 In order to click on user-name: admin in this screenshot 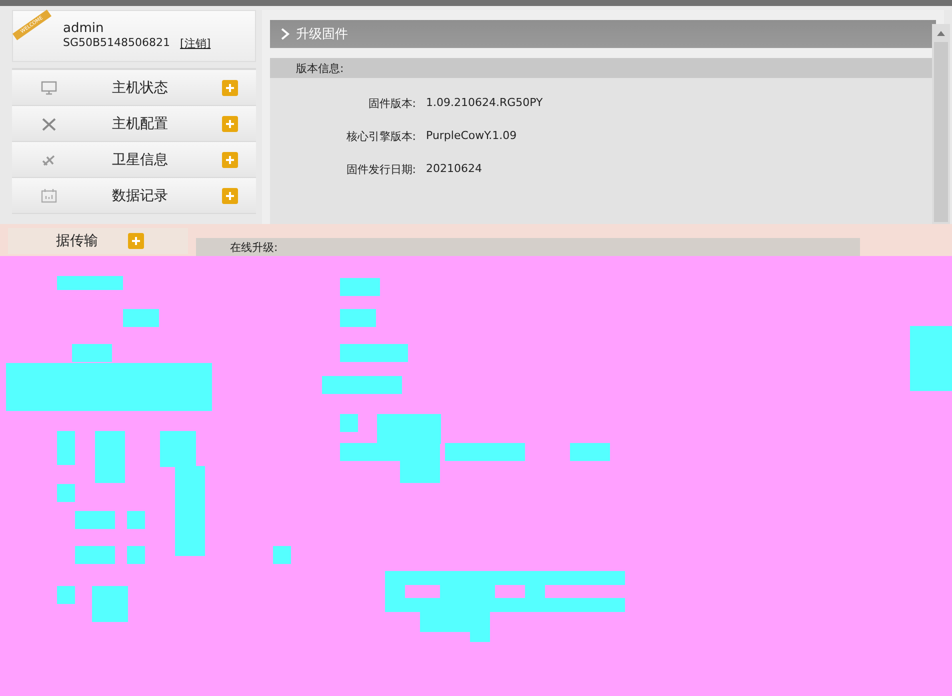, I will do `click(84, 28)`.